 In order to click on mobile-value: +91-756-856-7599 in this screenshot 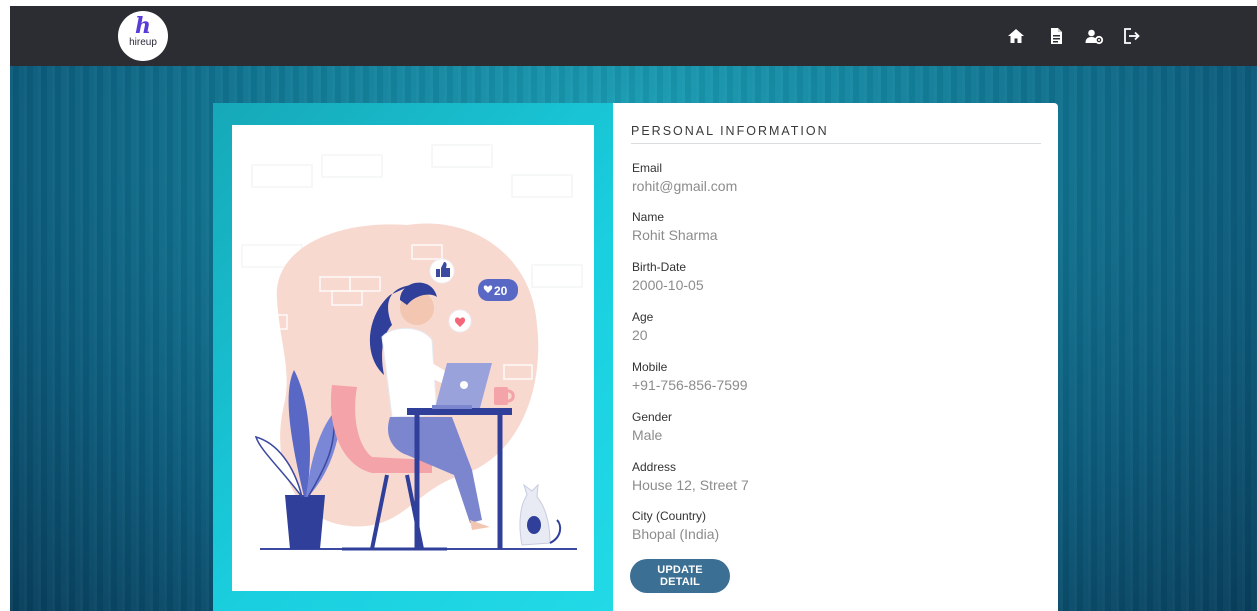, I will do `click(690, 385)`.